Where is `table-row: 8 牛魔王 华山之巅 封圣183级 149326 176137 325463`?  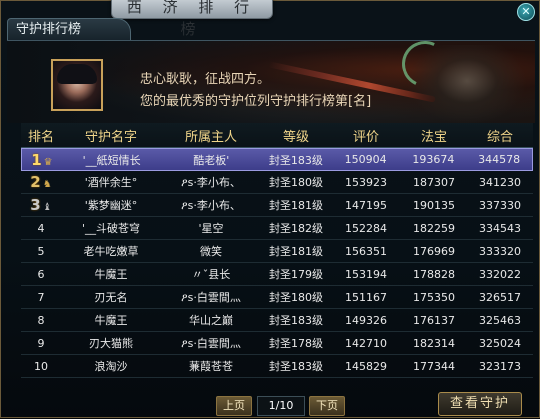 table-row: 8 牛魔王 华山之巅 封圣183级 149326 176137 325463 is located at coordinates (277, 320).